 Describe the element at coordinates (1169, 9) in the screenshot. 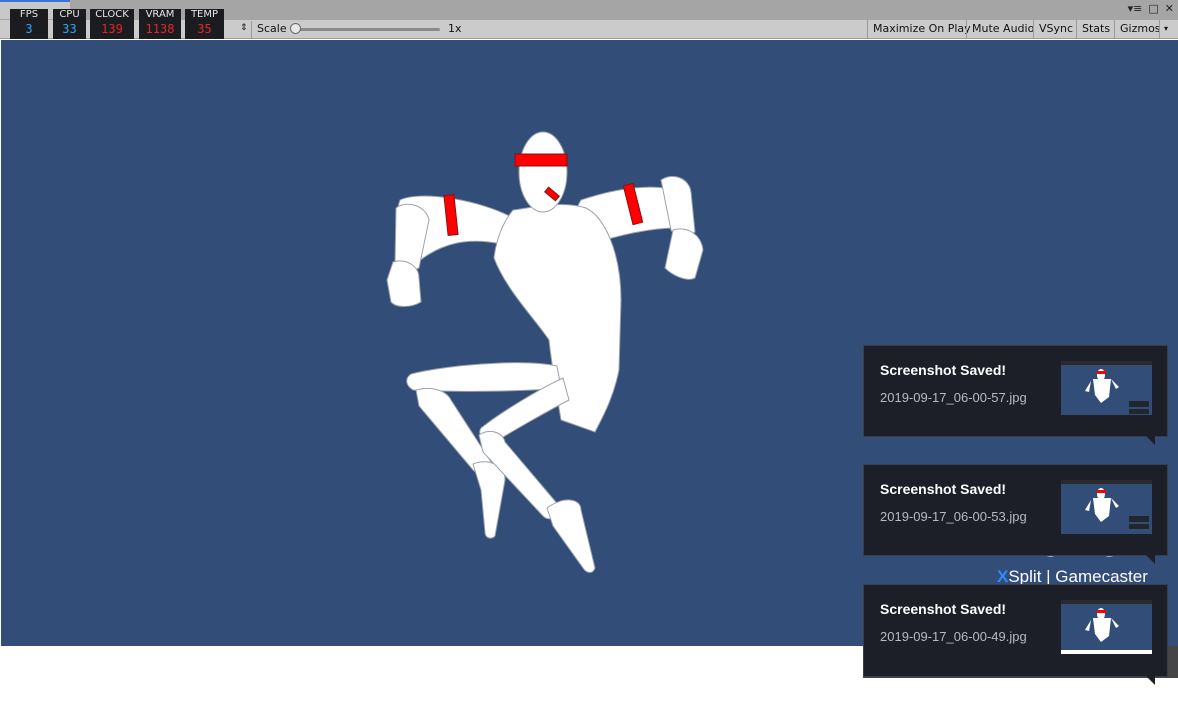

I see `close-icon: ✕` at that location.